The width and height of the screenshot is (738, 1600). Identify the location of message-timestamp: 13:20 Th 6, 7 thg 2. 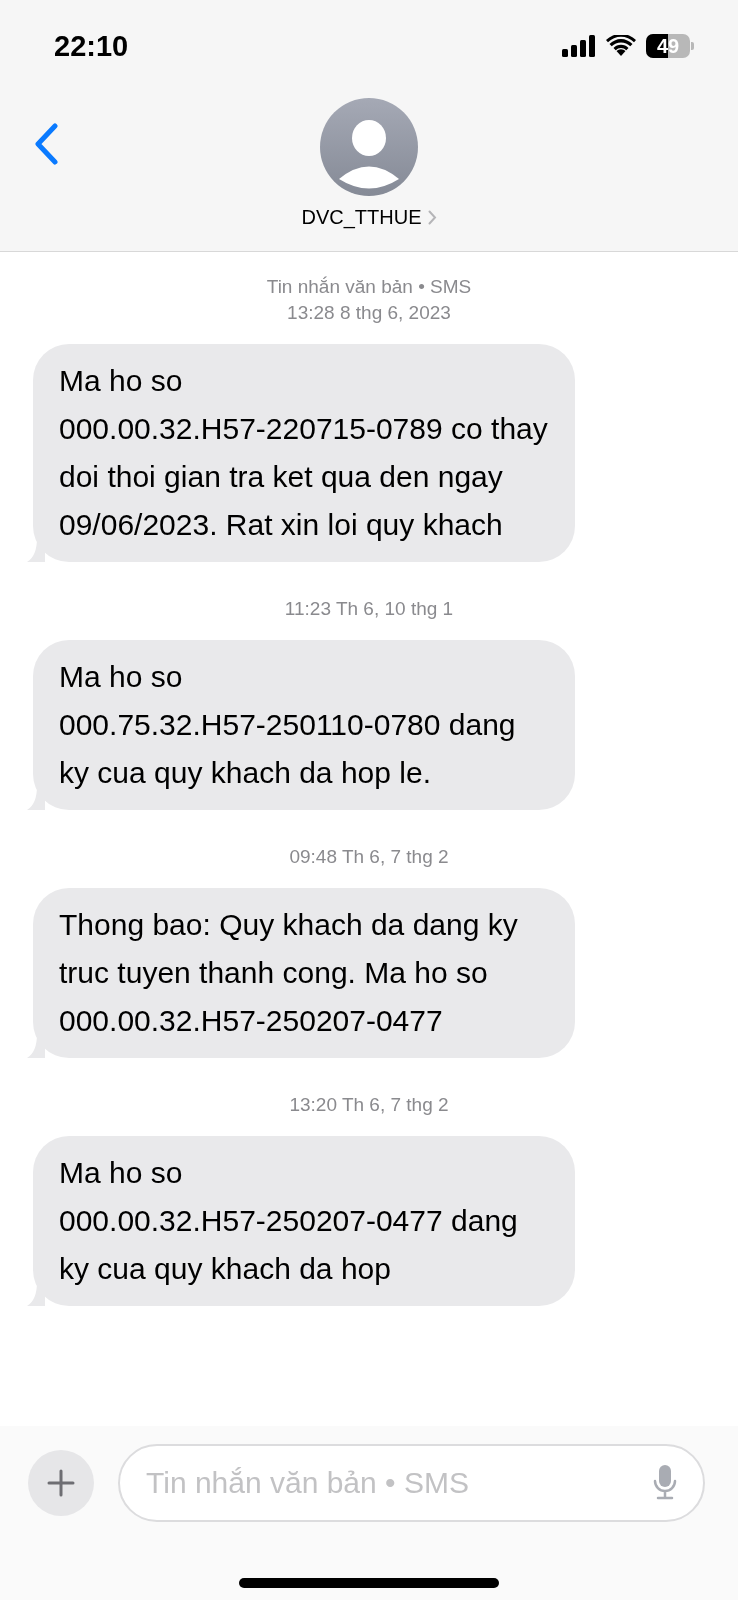
(369, 1105).